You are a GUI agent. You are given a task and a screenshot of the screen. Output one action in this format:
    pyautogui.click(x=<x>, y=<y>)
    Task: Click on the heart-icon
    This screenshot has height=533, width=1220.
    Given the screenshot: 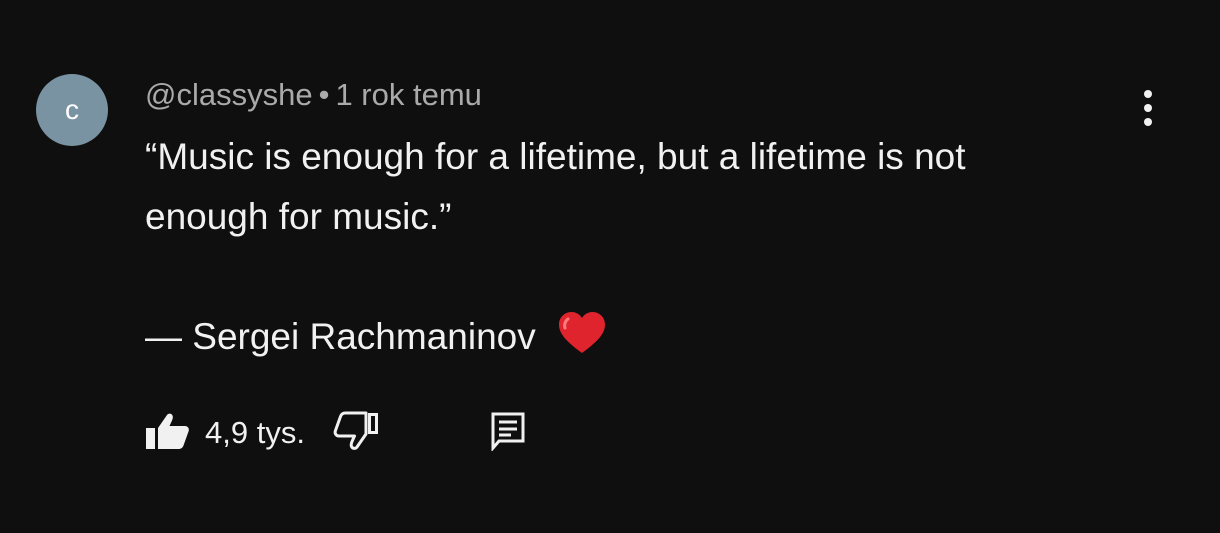 What is the action you would take?
    pyautogui.click(x=582, y=342)
    